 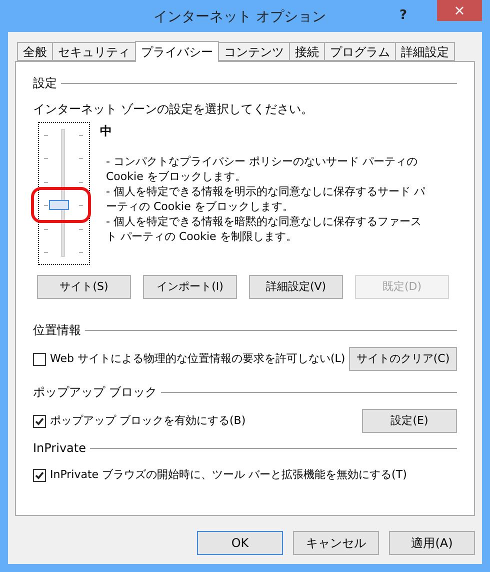 What do you see at coordinates (84, 287) in the screenshot?
I see `button: サイト(S)` at bounding box center [84, 287].